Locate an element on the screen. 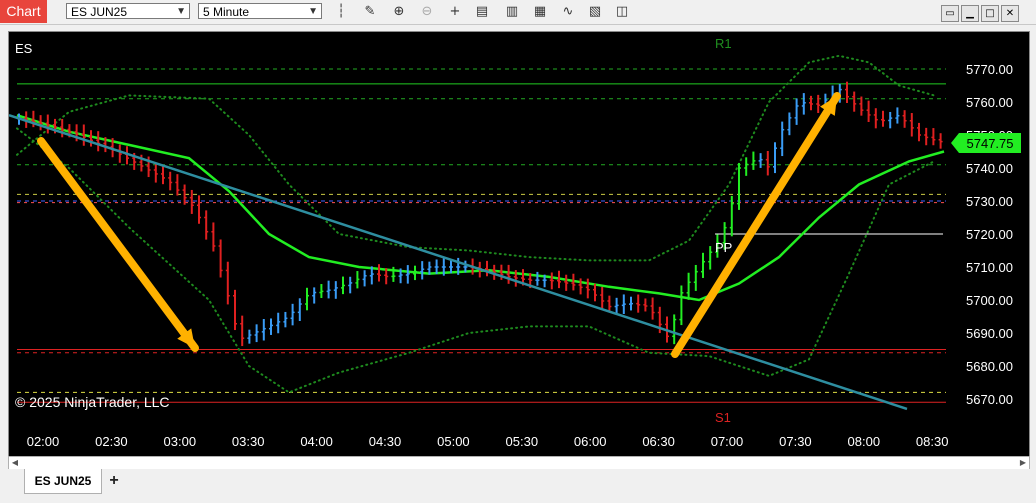 The height and width of the screenshot is (503, 1036). interval-selector: 5 Minute ▼ is located at coordinates (260, 11).